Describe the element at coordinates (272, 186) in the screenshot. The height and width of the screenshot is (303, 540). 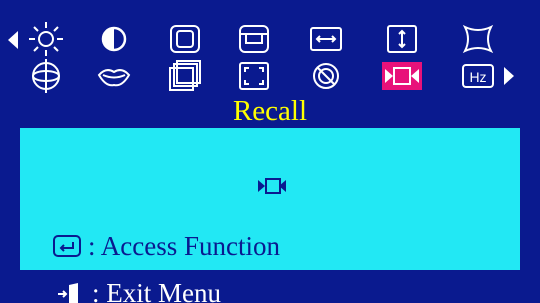
I see `recall-icon-large` at that location.